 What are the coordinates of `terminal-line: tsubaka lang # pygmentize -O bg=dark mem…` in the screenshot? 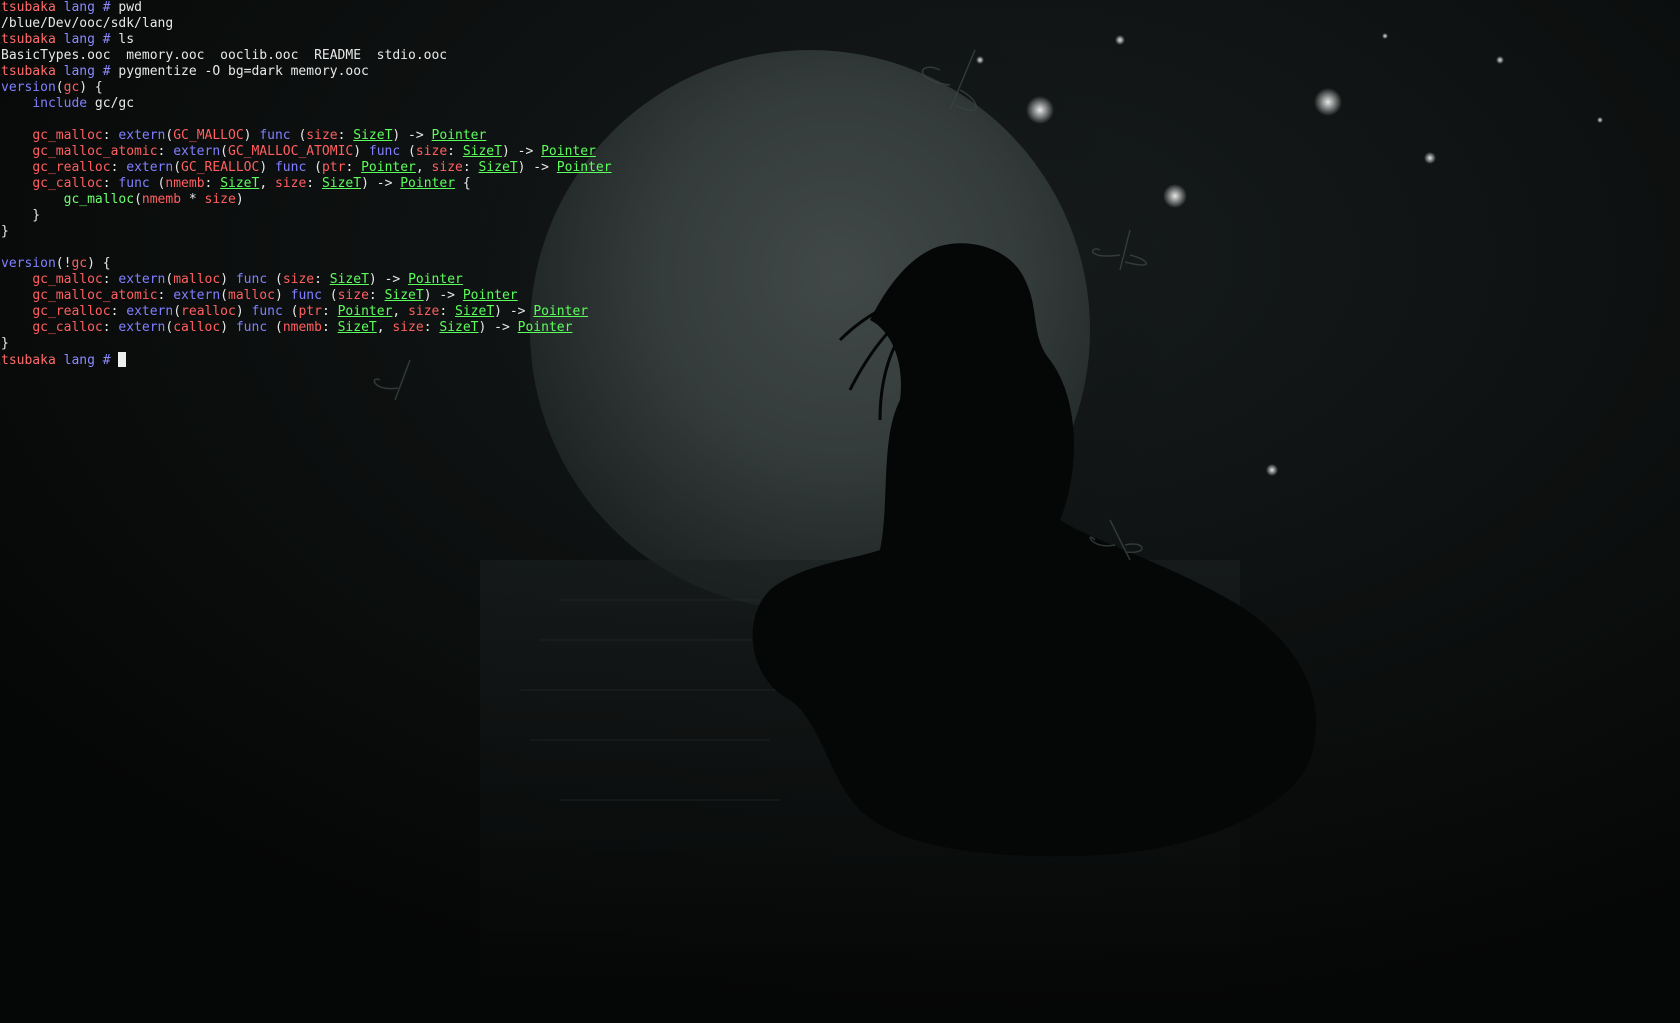 It's located at (840, 72).